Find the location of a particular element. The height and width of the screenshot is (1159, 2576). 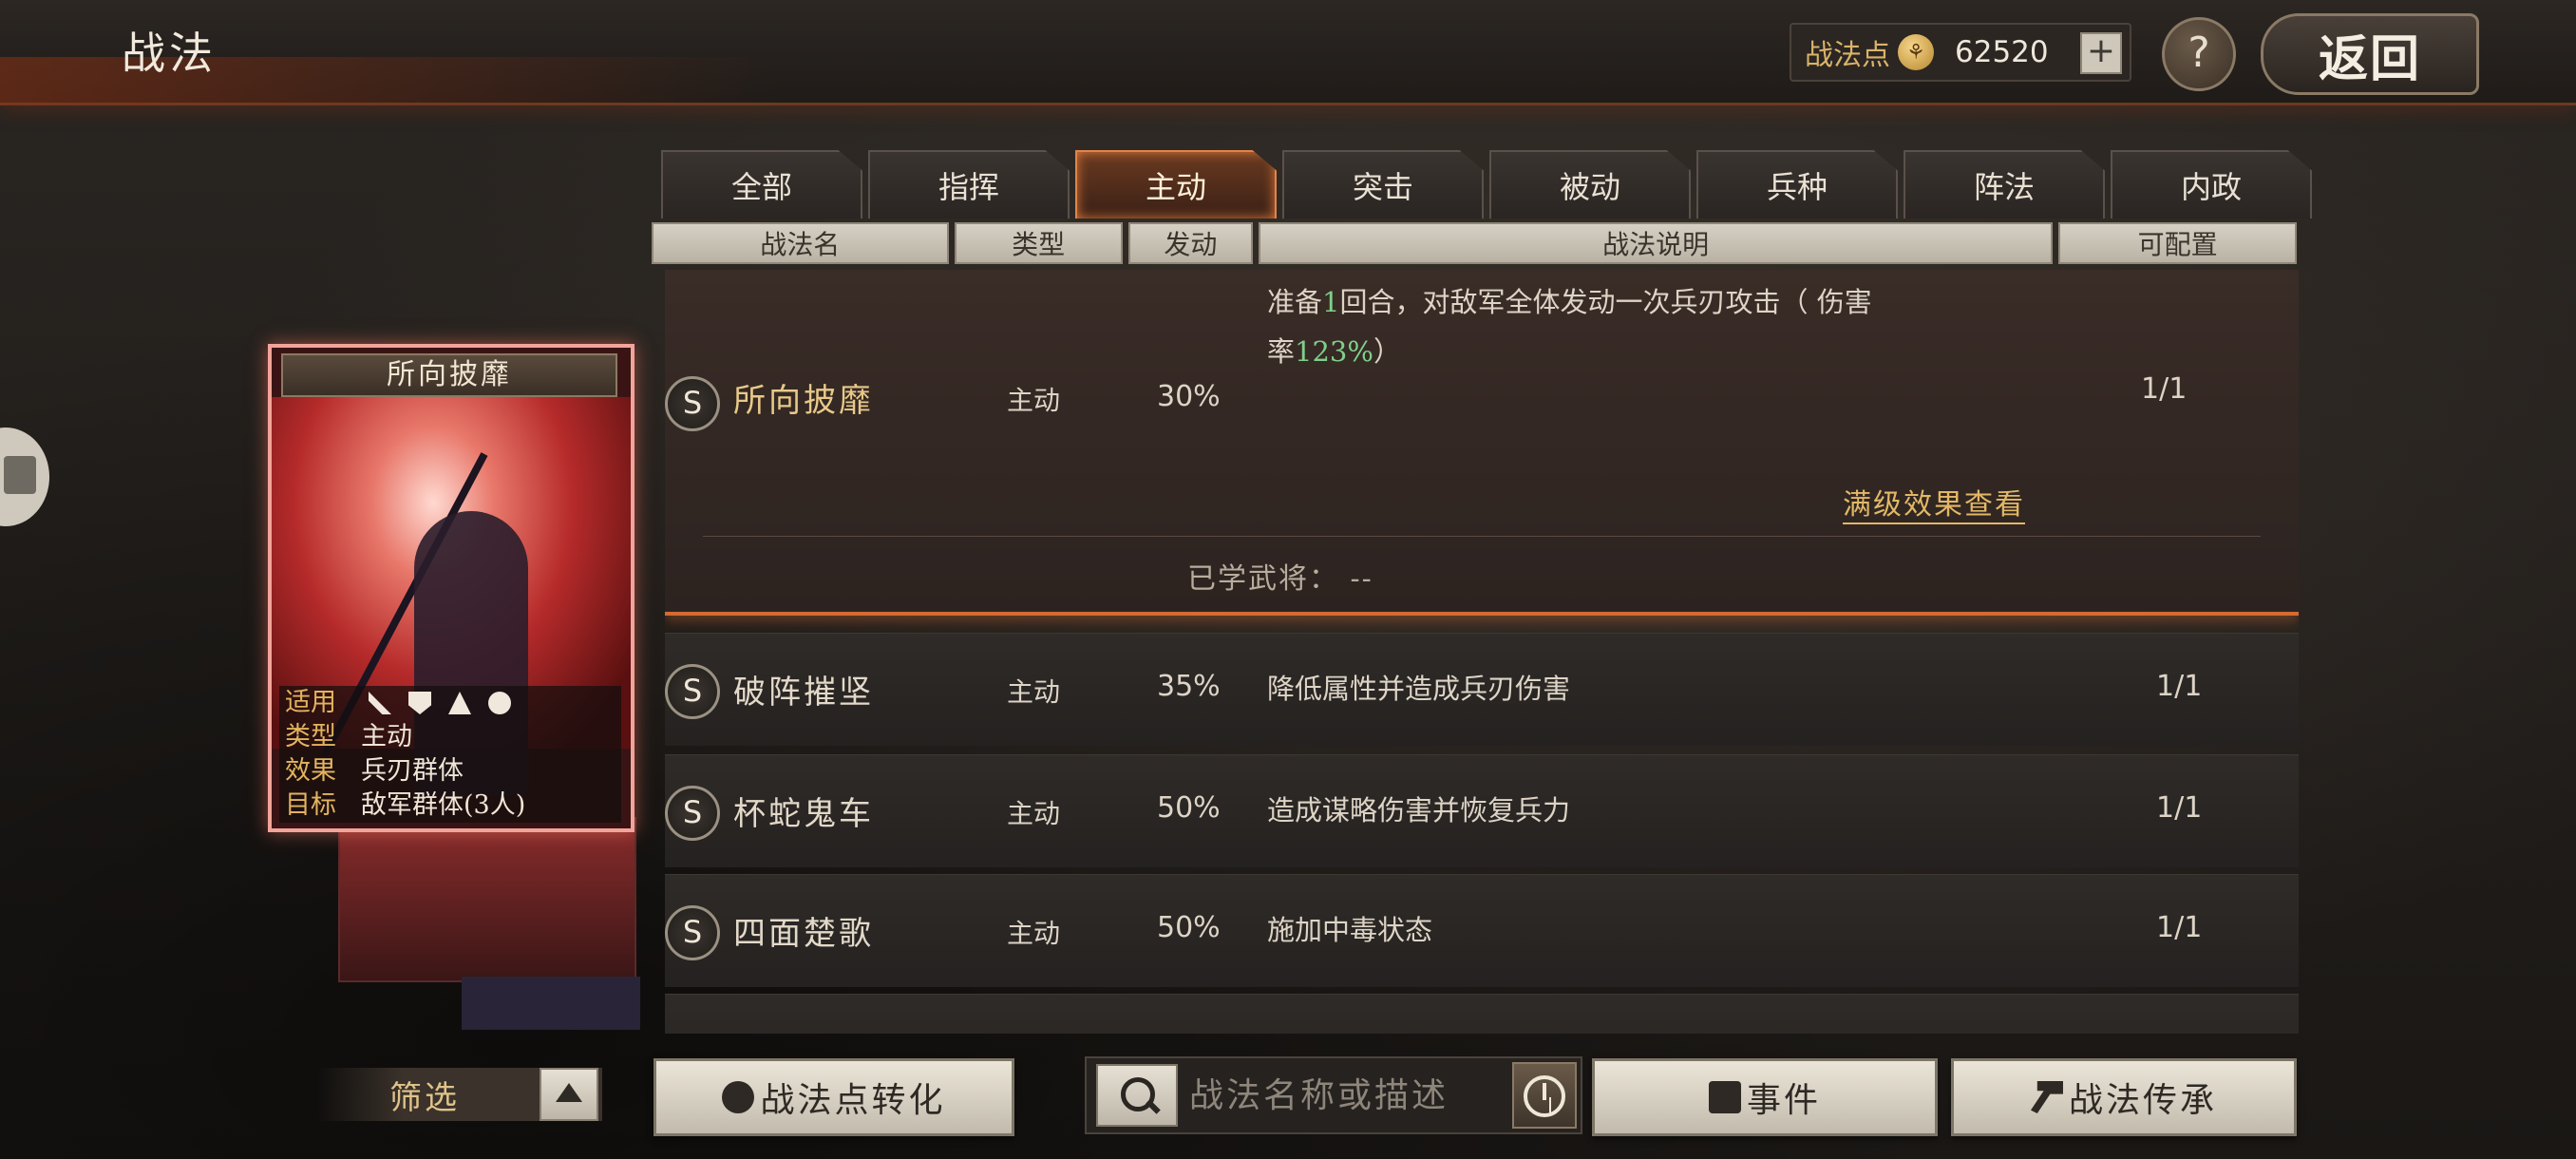

card-apply-row: 适用 is located at coordinates (450, 703).